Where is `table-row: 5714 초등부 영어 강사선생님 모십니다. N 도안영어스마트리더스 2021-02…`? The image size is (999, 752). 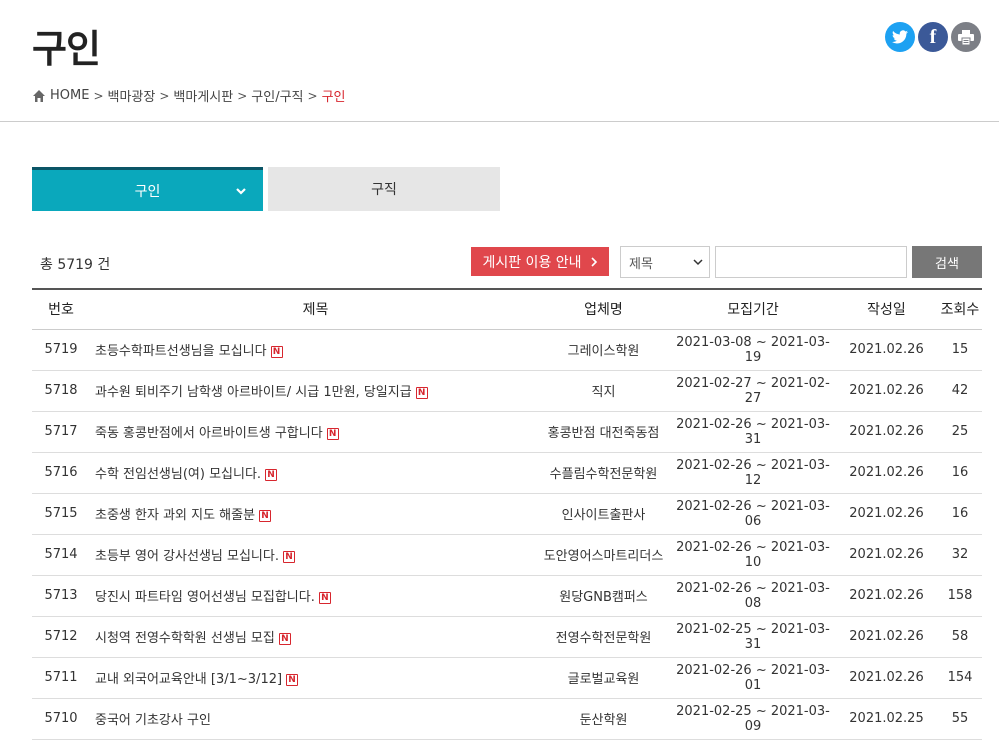 table-row: 5714 초등부 영어 강사선생님 모십니다. N 도안영어스마트리더스 2021-02… is located at coordinates (507, 555).